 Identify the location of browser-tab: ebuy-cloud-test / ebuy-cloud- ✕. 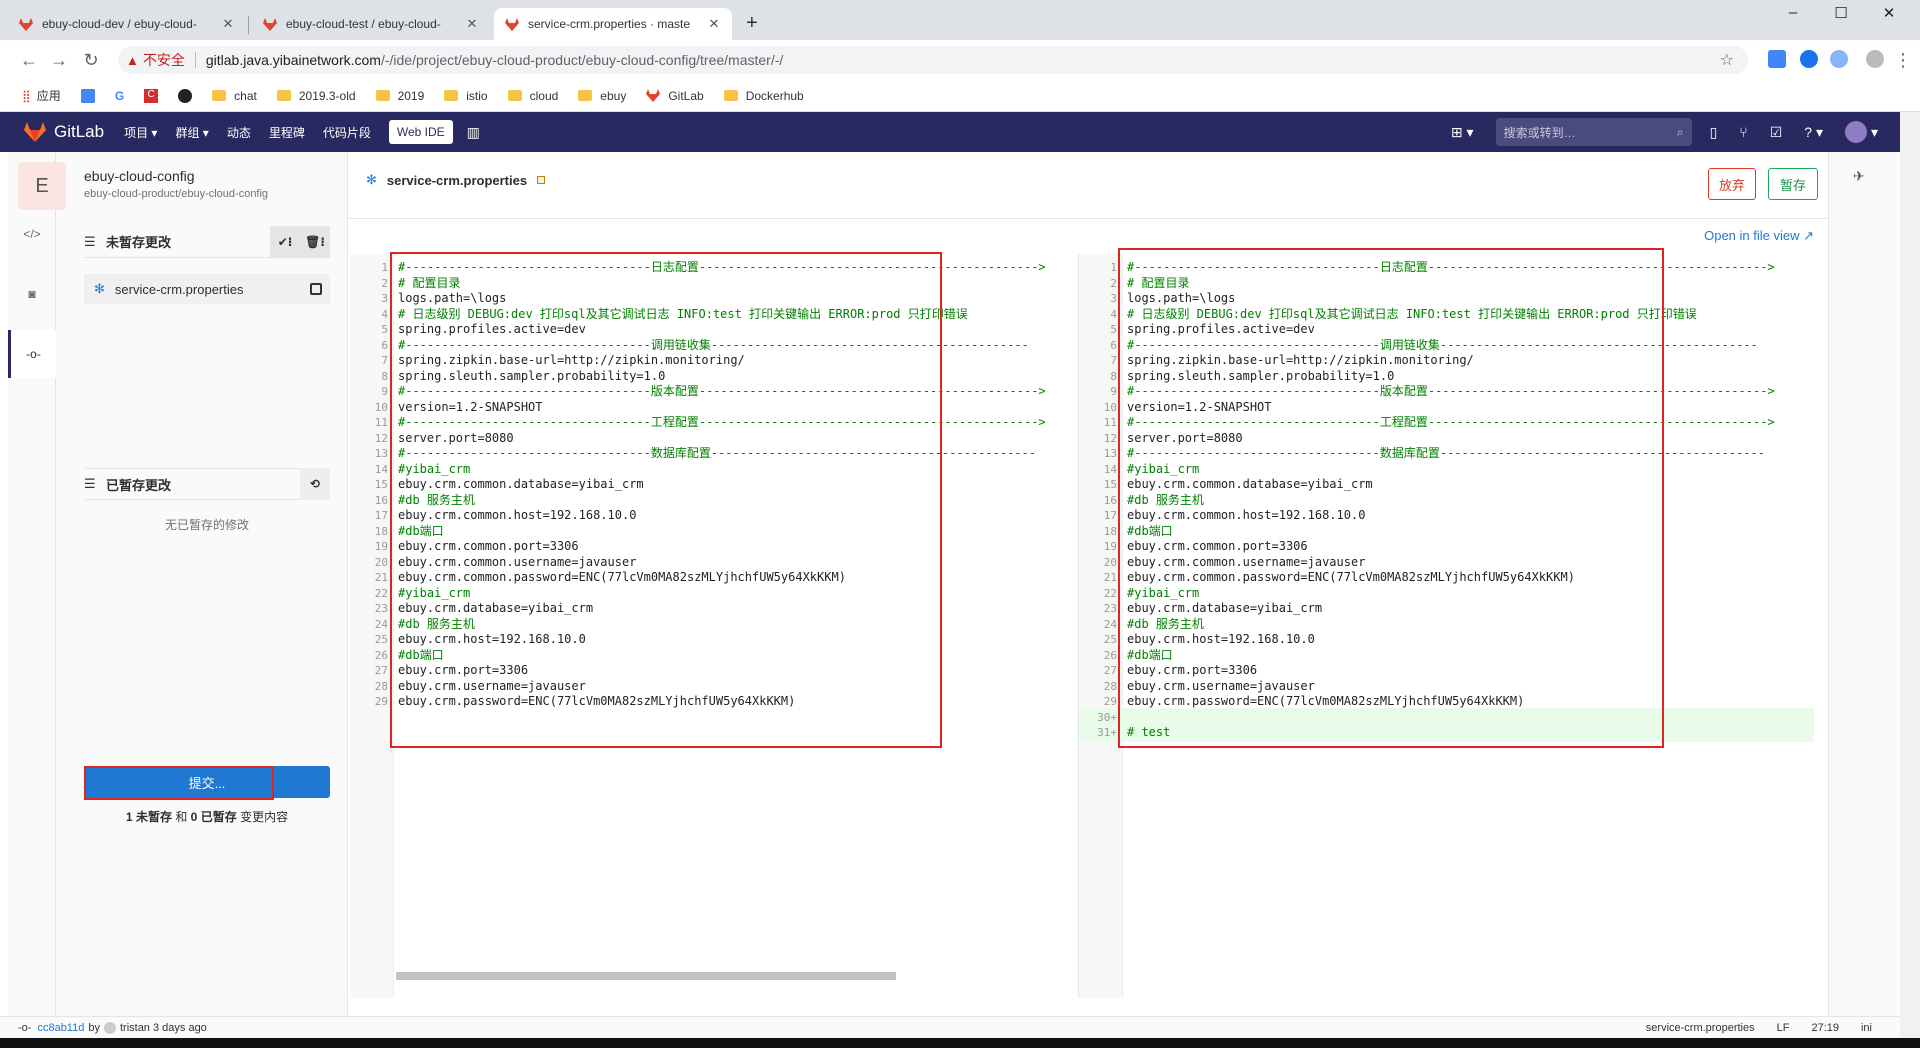
(371, 24).